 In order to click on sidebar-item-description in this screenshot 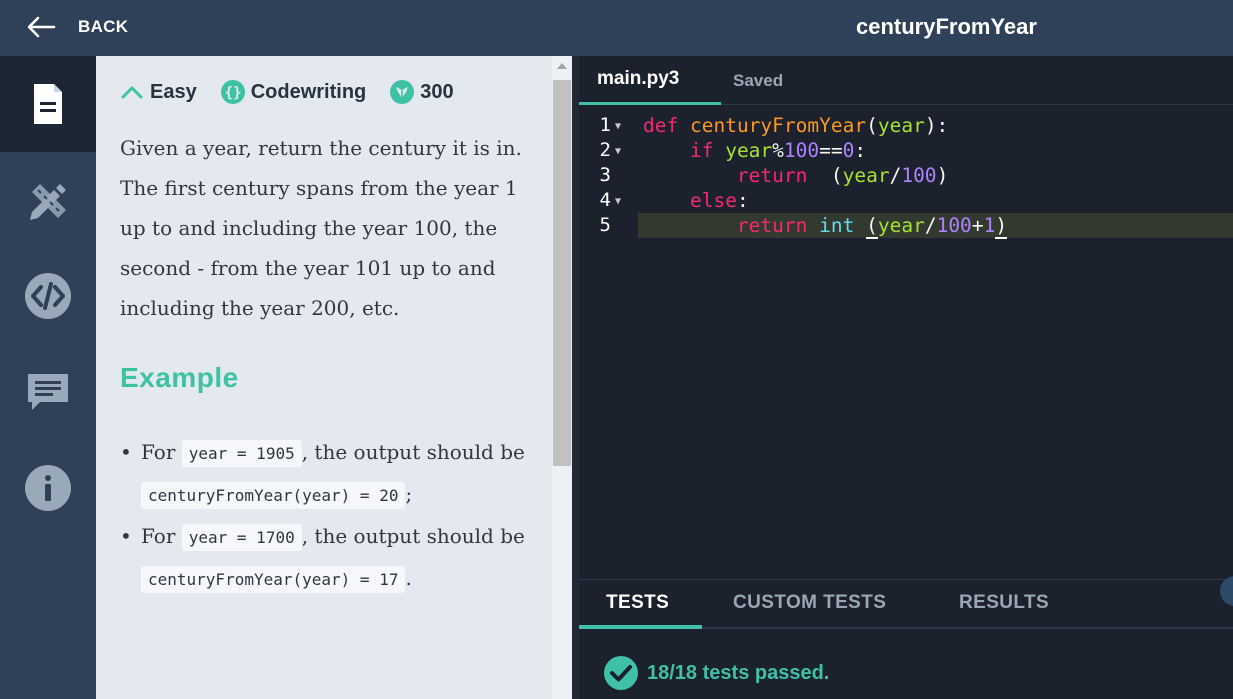, I will do `click(48, 104)`.